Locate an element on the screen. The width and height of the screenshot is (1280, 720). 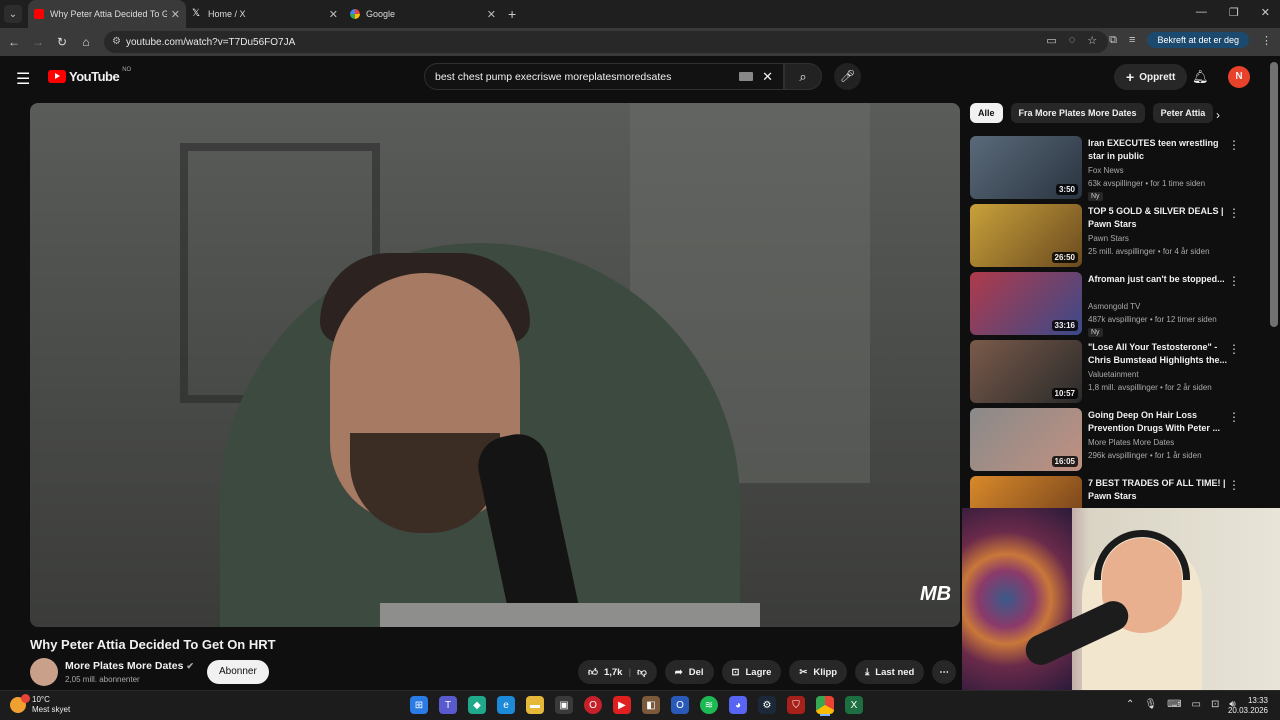
microphone-tray-icon: 🎙︎ is located at coordinates (1150, 704).